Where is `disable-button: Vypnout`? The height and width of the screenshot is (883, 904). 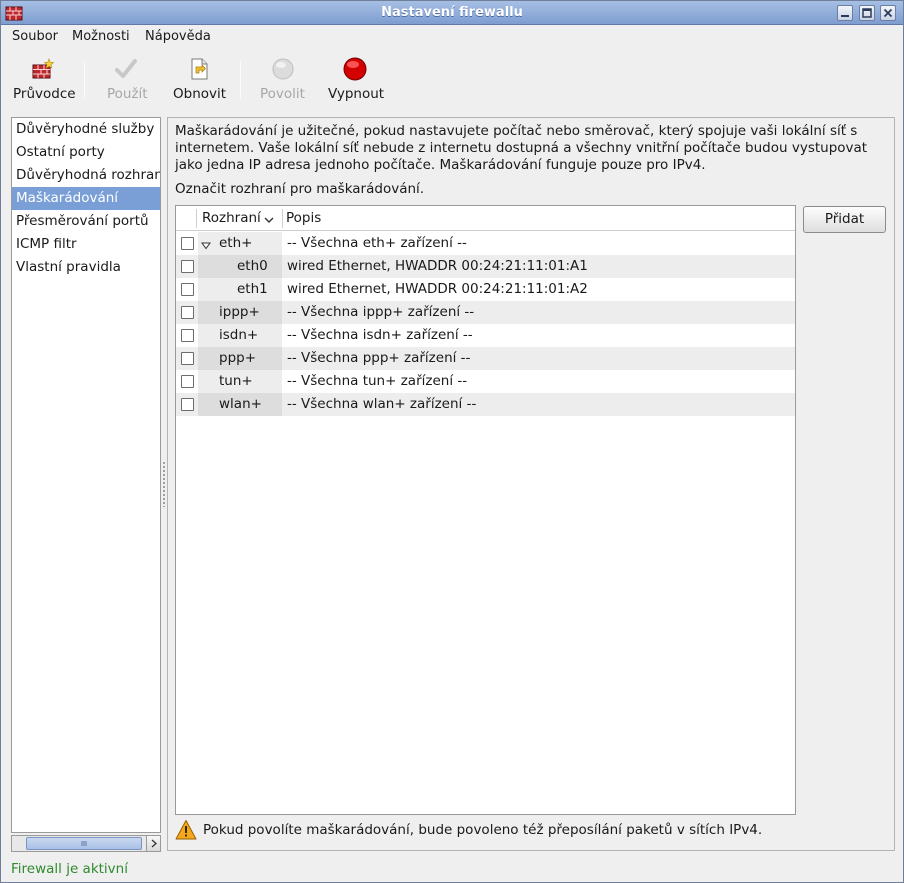 disable-button: Vypnout is located at coordinates (355, 78).